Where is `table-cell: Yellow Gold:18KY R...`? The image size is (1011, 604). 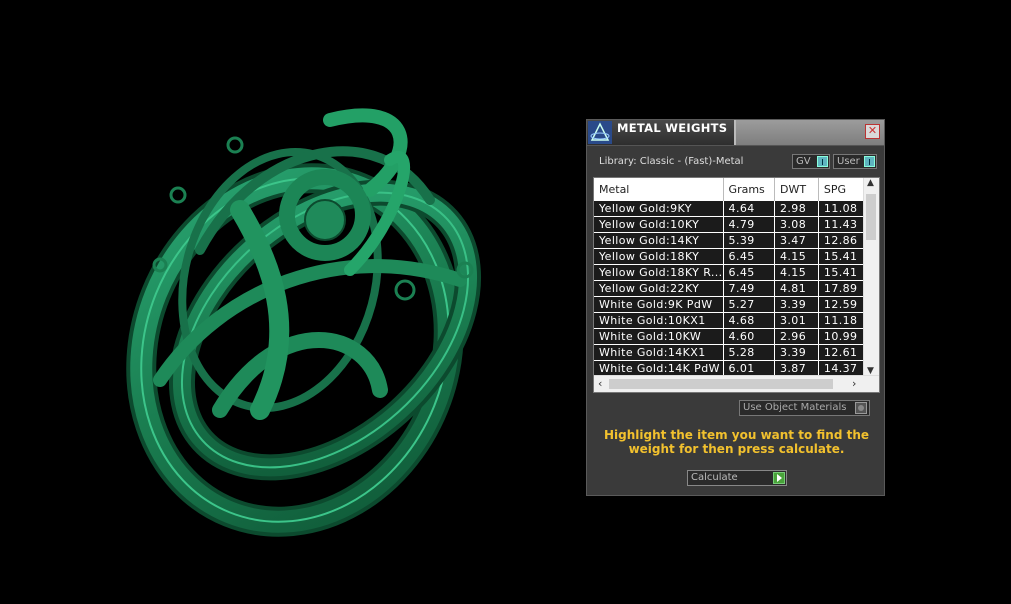
table-cell: Yellow Gold:18KY R... is located at coordinates (659, 272).